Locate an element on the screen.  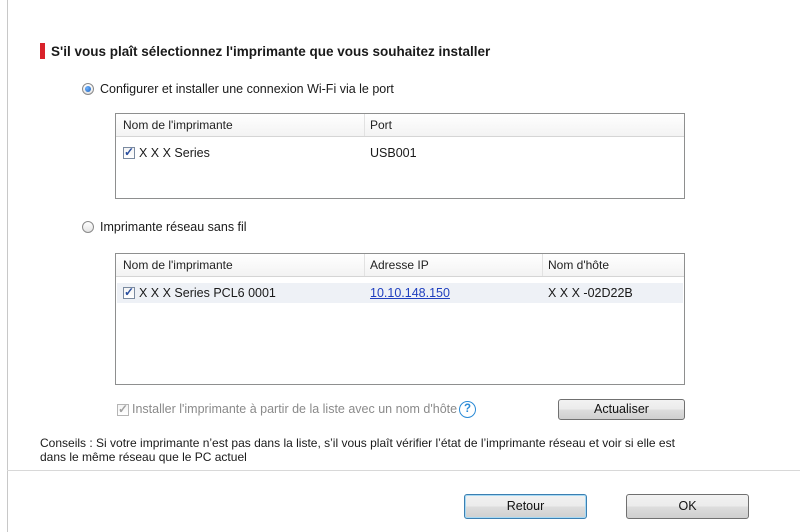
refresh-button: Actualiser is located at coordinates (621, 409).